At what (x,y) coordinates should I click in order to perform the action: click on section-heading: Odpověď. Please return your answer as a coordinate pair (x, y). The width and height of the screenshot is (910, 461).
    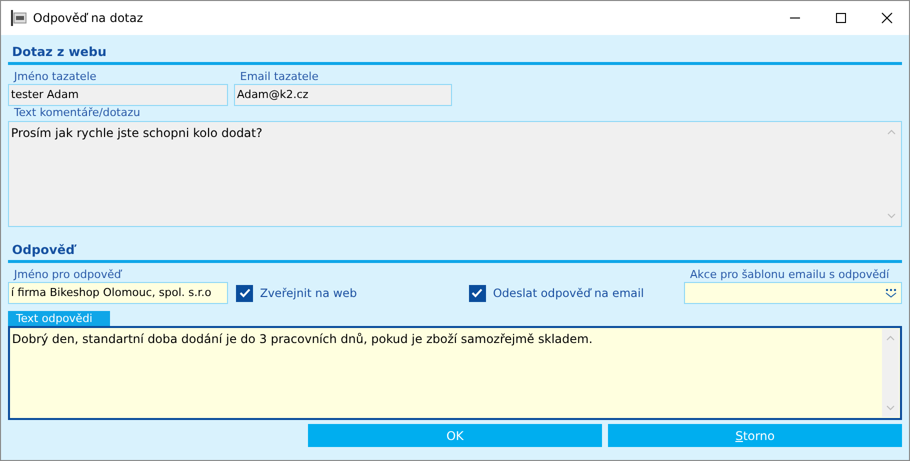
    Looking at the image, I should click on (43, 249).